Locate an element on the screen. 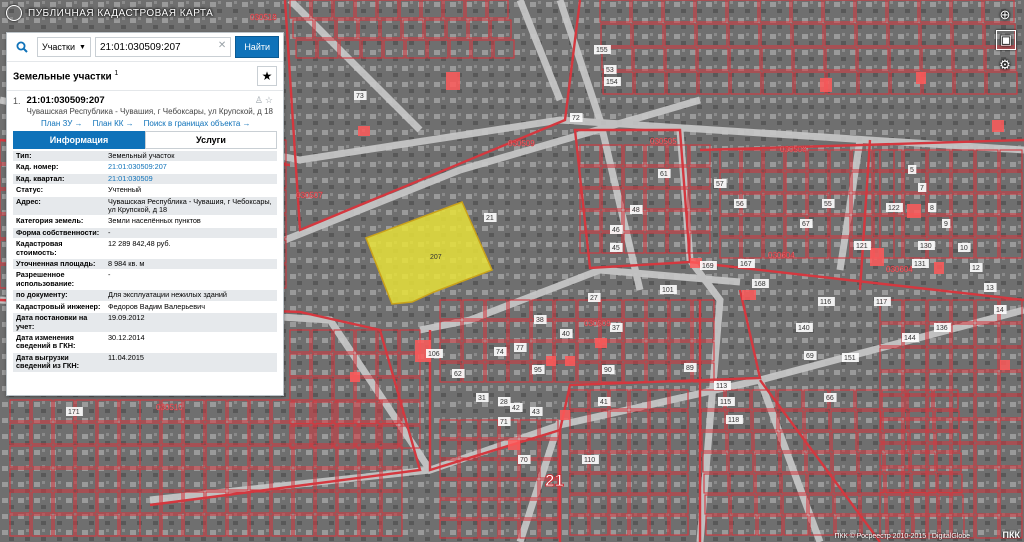 This screenshot has height=542, width=1024. property-row: Дата изменения сведений в ГКН: 30.12.2014 is located at coordinates (145, 342).